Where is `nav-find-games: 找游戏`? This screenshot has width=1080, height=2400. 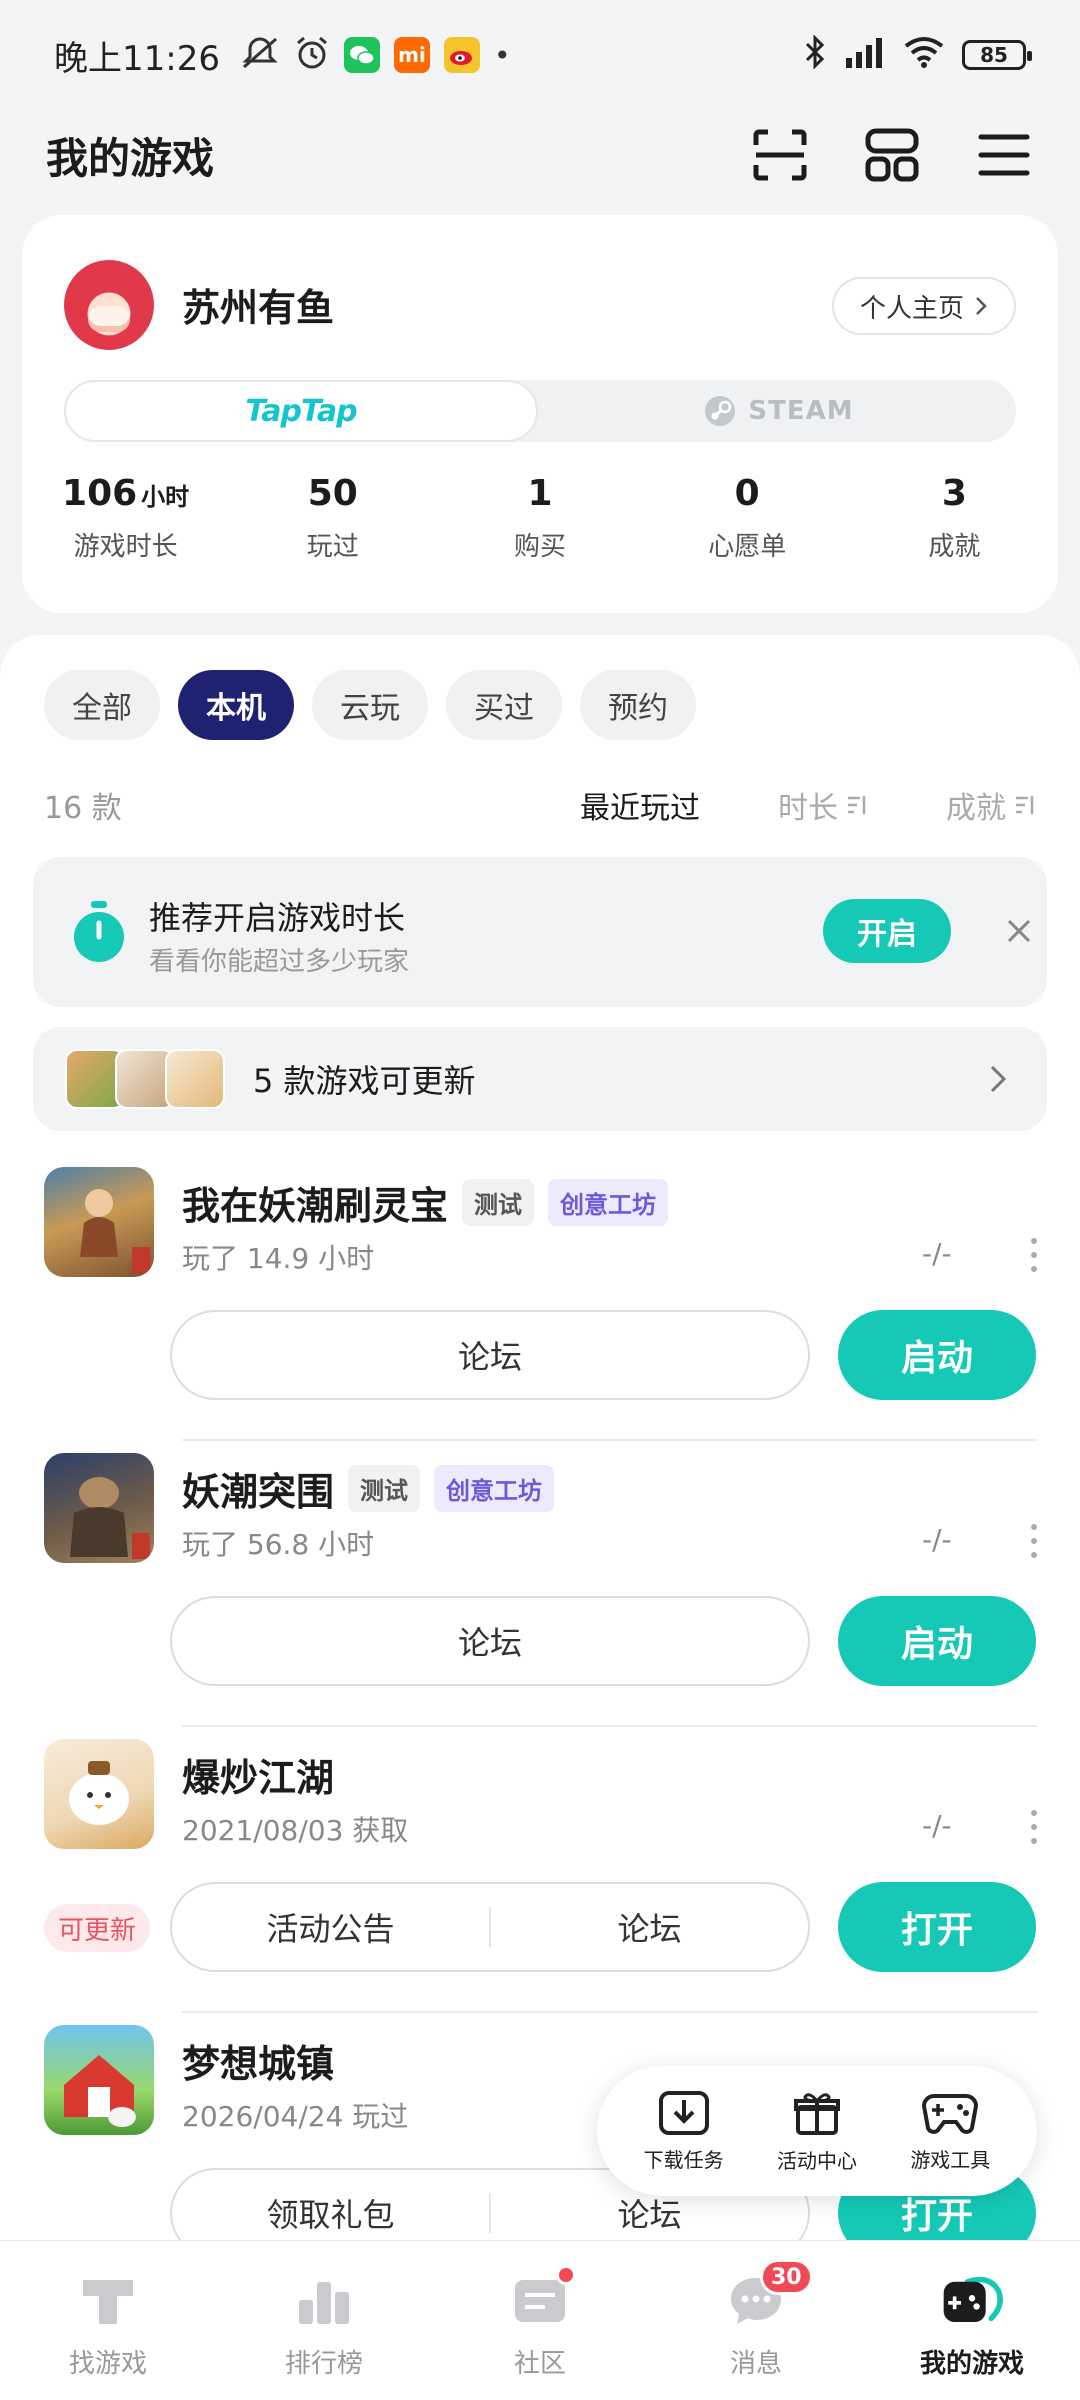
nav-find-games: 找游戏 is located at coordinates (108, 2320).